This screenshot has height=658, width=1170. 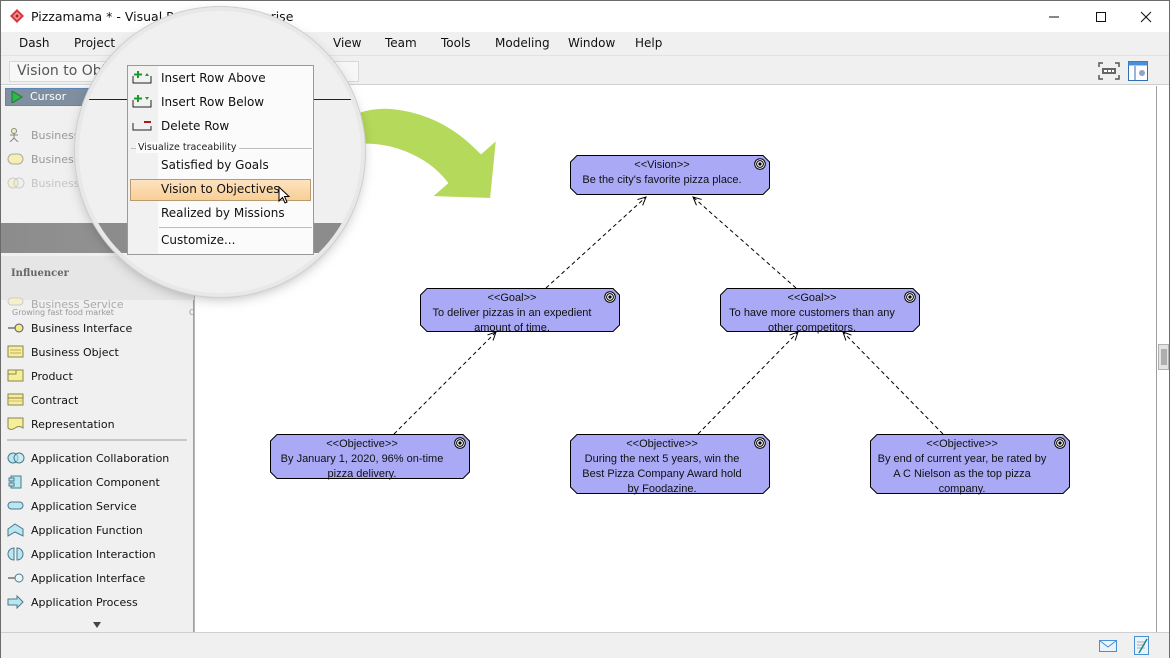 I want to click on palette-item-application-service: Application Service, so click(x=72, y=506).